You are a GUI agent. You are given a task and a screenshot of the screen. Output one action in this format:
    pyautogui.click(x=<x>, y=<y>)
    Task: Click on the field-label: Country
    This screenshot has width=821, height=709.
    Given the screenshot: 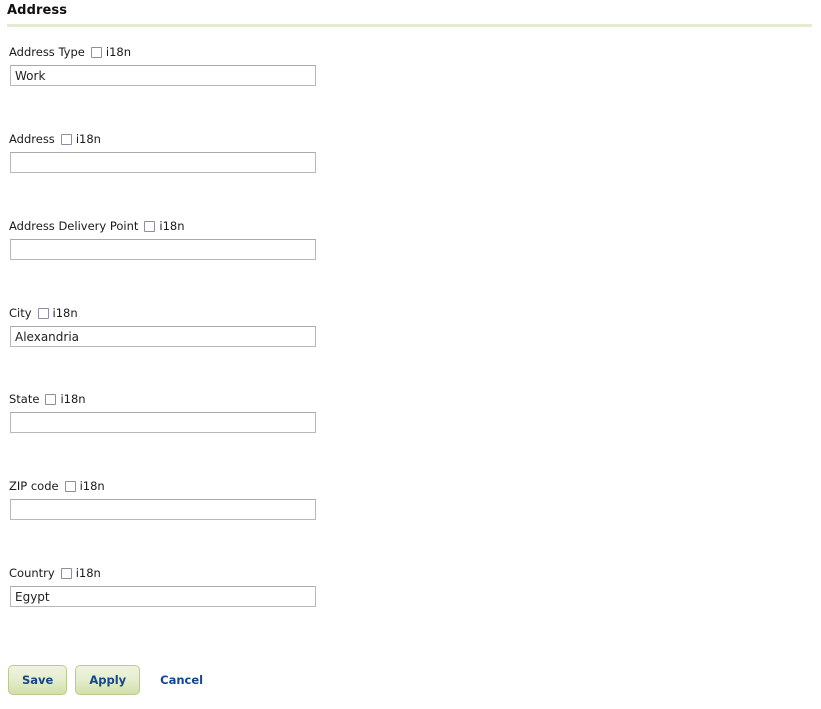 What is the action you would take?
    pyautogui.click(x=32, y=573)
    